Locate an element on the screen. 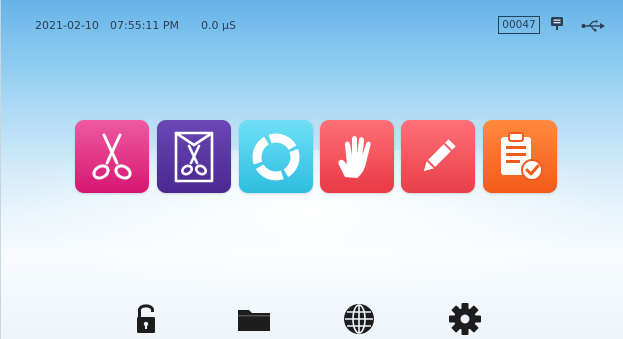 Image resolution: width=623 pixels, height=339 pixels. program-tile-instruments is located at coordinates (112, 156).